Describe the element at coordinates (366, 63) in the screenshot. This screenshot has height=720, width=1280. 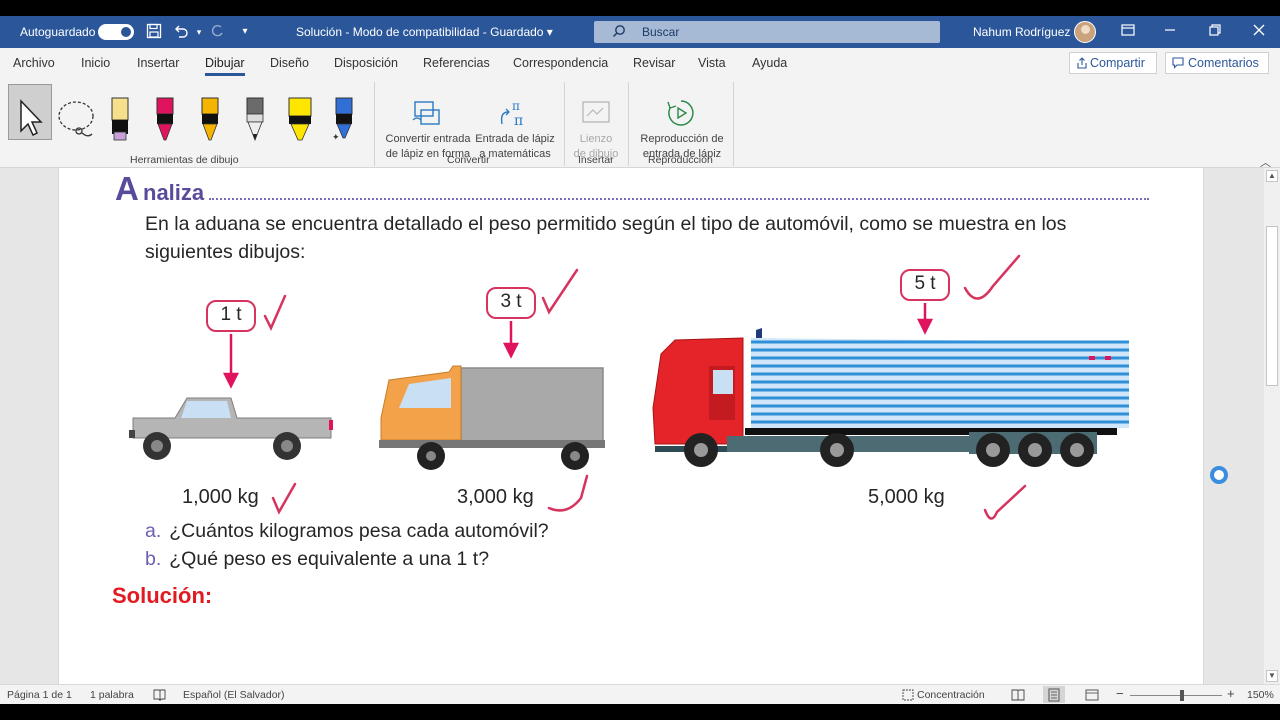
I see `tab-disposicion: Disposición` at that location.